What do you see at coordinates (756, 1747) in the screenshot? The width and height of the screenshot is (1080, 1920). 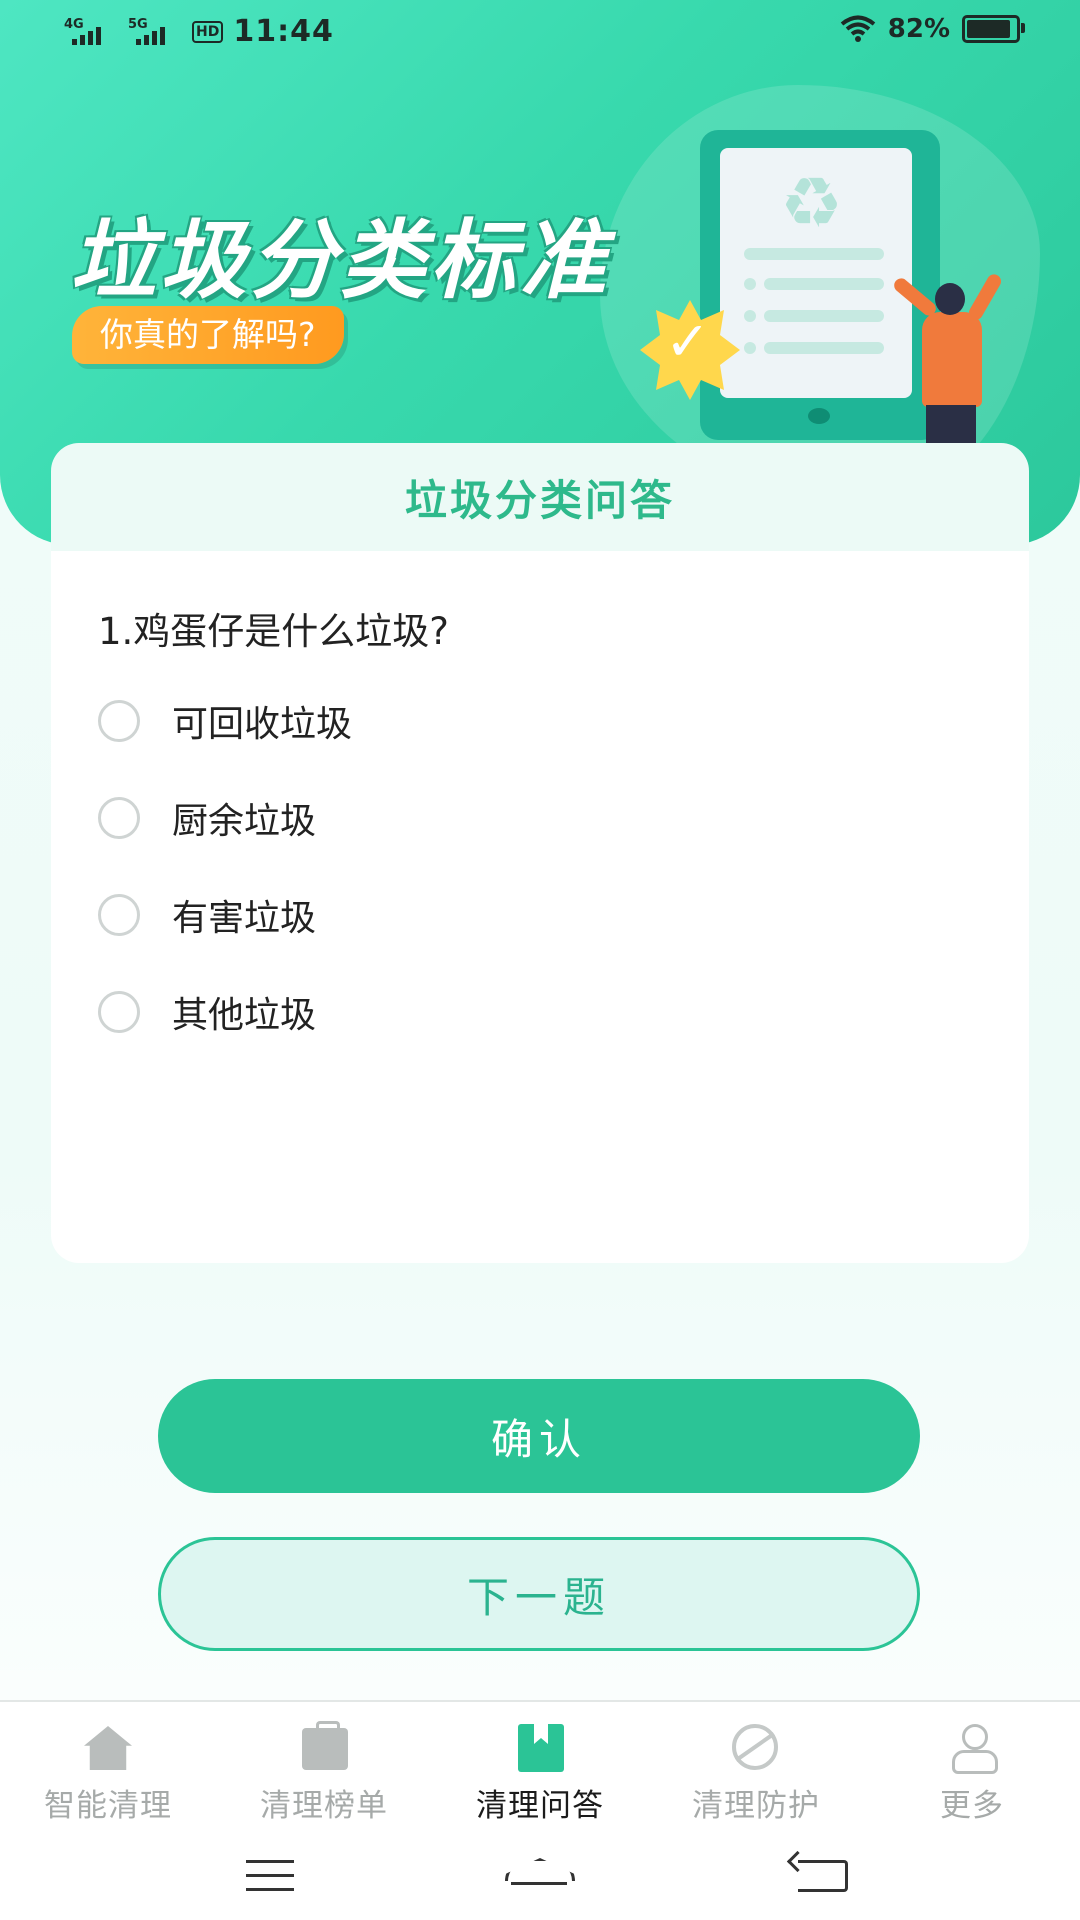 I see `camera-off-icon` at bounding box center [756, 1747].